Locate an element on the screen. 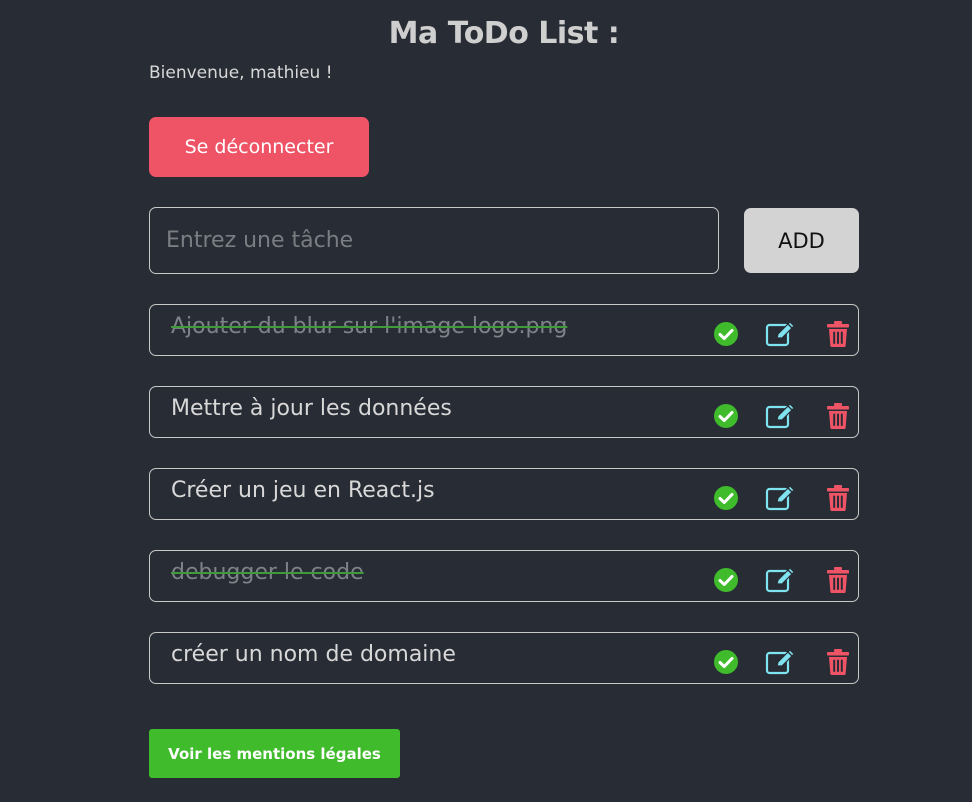  page-title: Ma ToDo List : is located at coordinates (504, 33).